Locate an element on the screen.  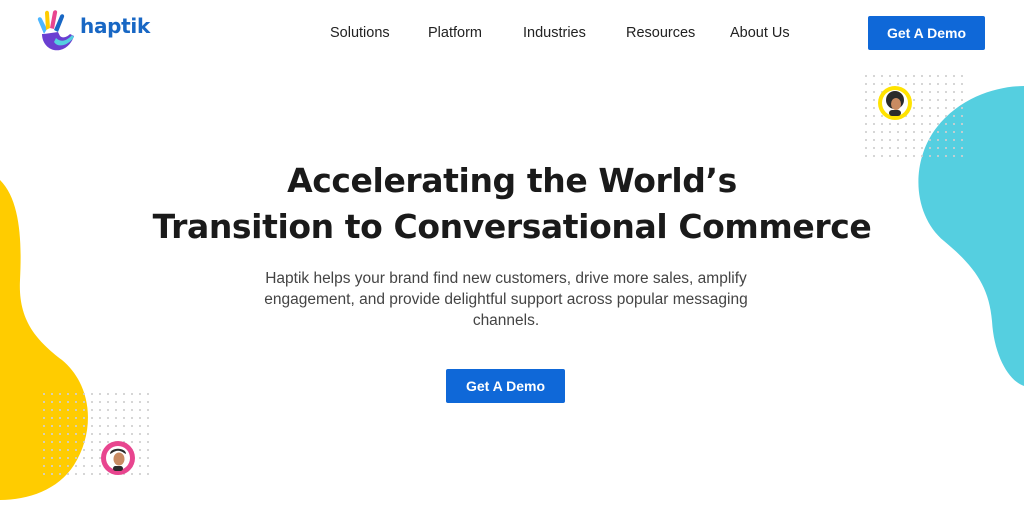
haptik-logo: haptik is located at coordinates (92, 33).